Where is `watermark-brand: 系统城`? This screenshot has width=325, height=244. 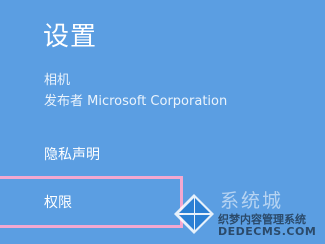 watermark-brand: 系统城 is located at coordinates (252, 201).